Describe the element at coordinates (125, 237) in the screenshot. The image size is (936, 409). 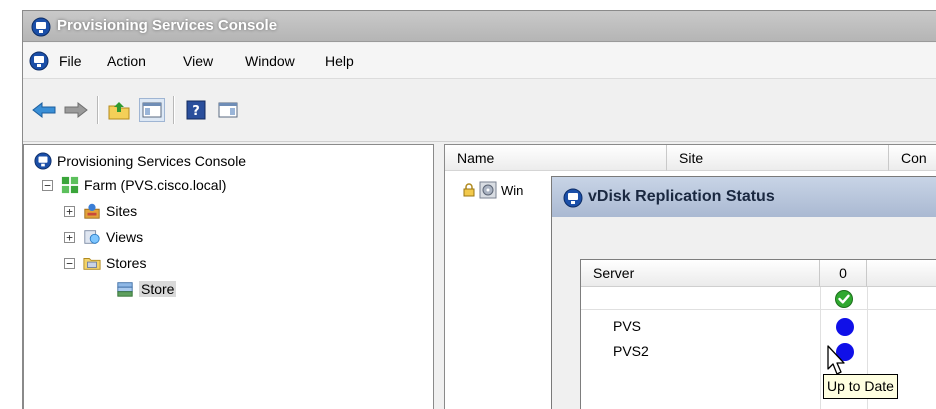
I see `tree-label: Views` at that location.